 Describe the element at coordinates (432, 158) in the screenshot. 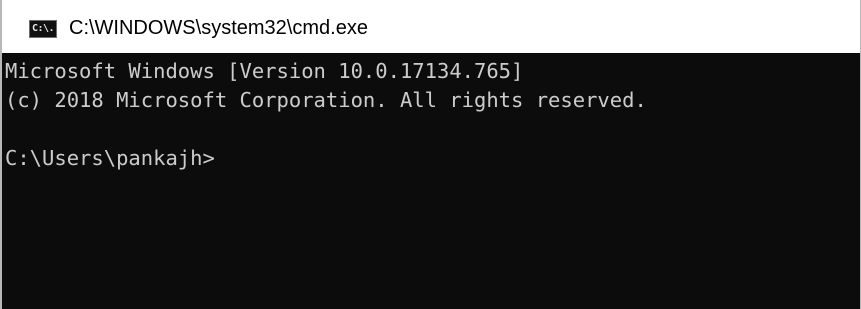

I see `console-prompt: C:\Users\pankajh>` at that location.